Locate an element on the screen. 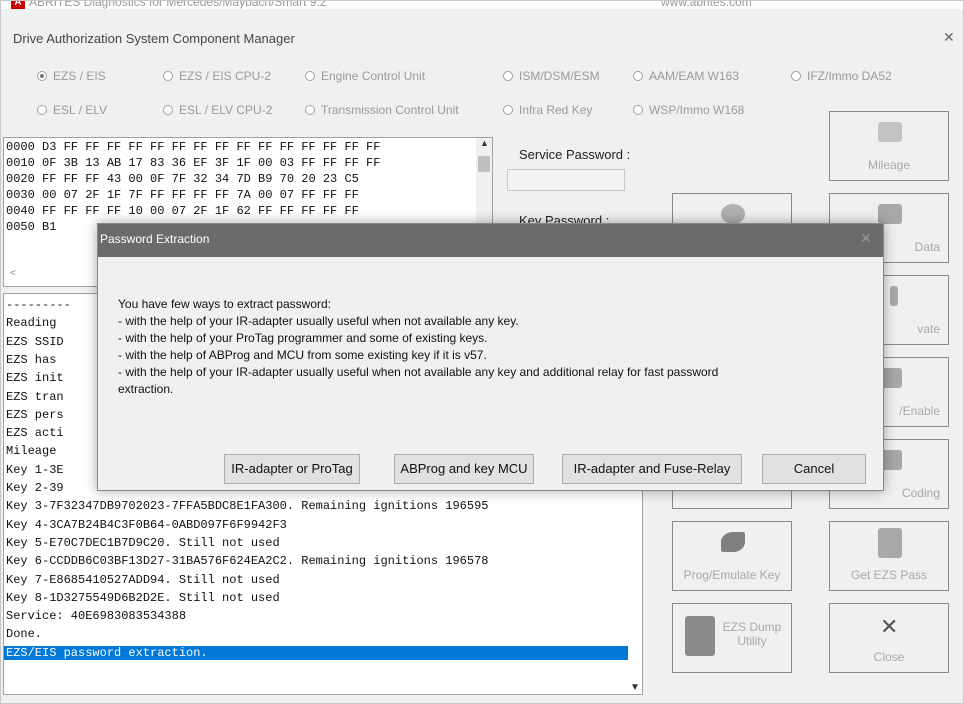  radio-wsp-immo-w168: WSP/Immo W168 is located at coordinates (688, 110).